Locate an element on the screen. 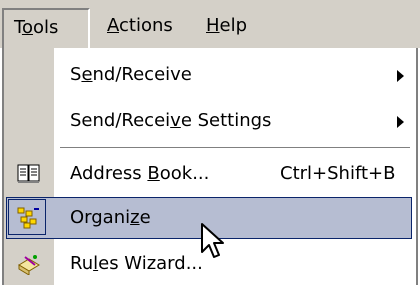 The height and width of the screenshot is (287, 420). shortcut-label: Ctrl+Shift+B is located at coordinates (338, 173).